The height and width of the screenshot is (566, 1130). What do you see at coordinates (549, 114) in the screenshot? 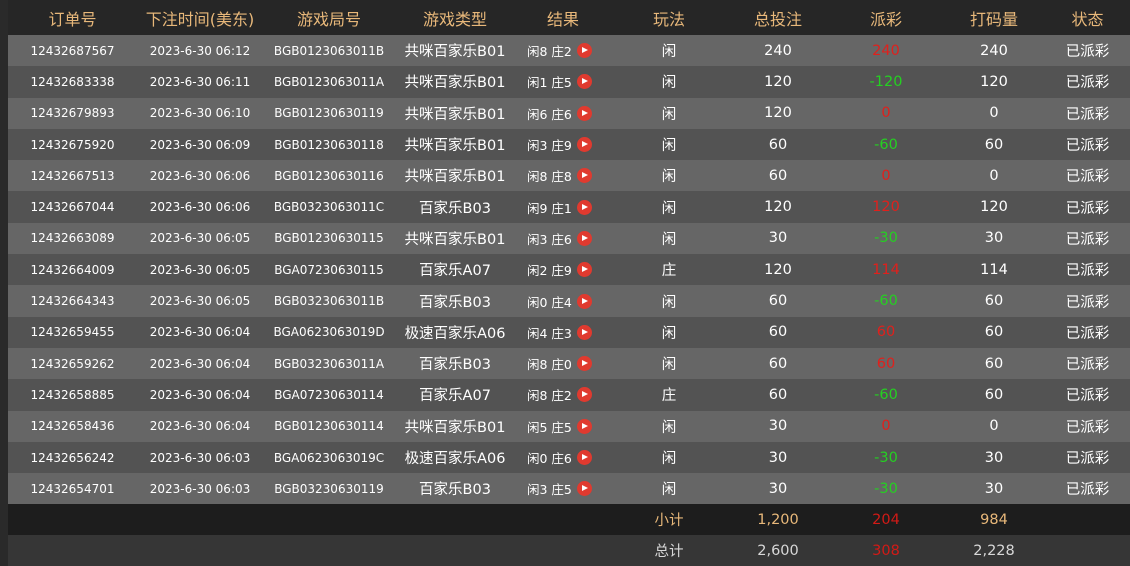
I see `result-text: 闲6 庄6` at bounding box center [549, 114].